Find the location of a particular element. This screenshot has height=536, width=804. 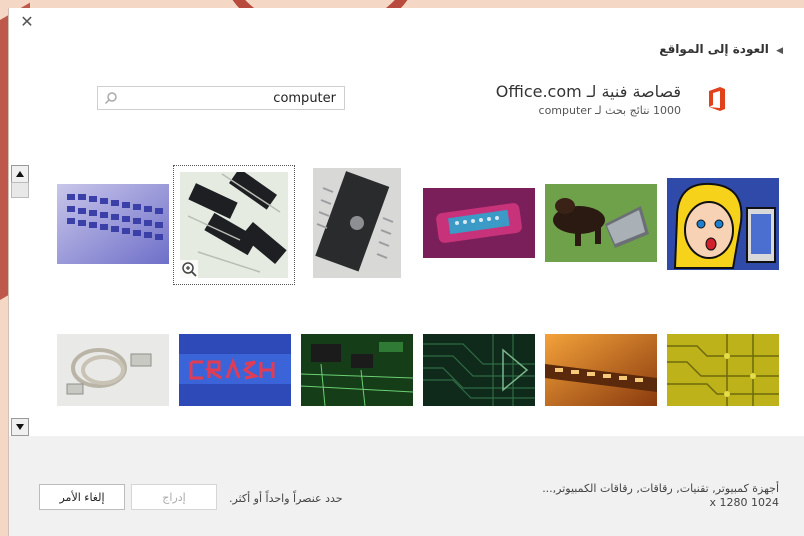

search-input is located at coordinates (230, 98).